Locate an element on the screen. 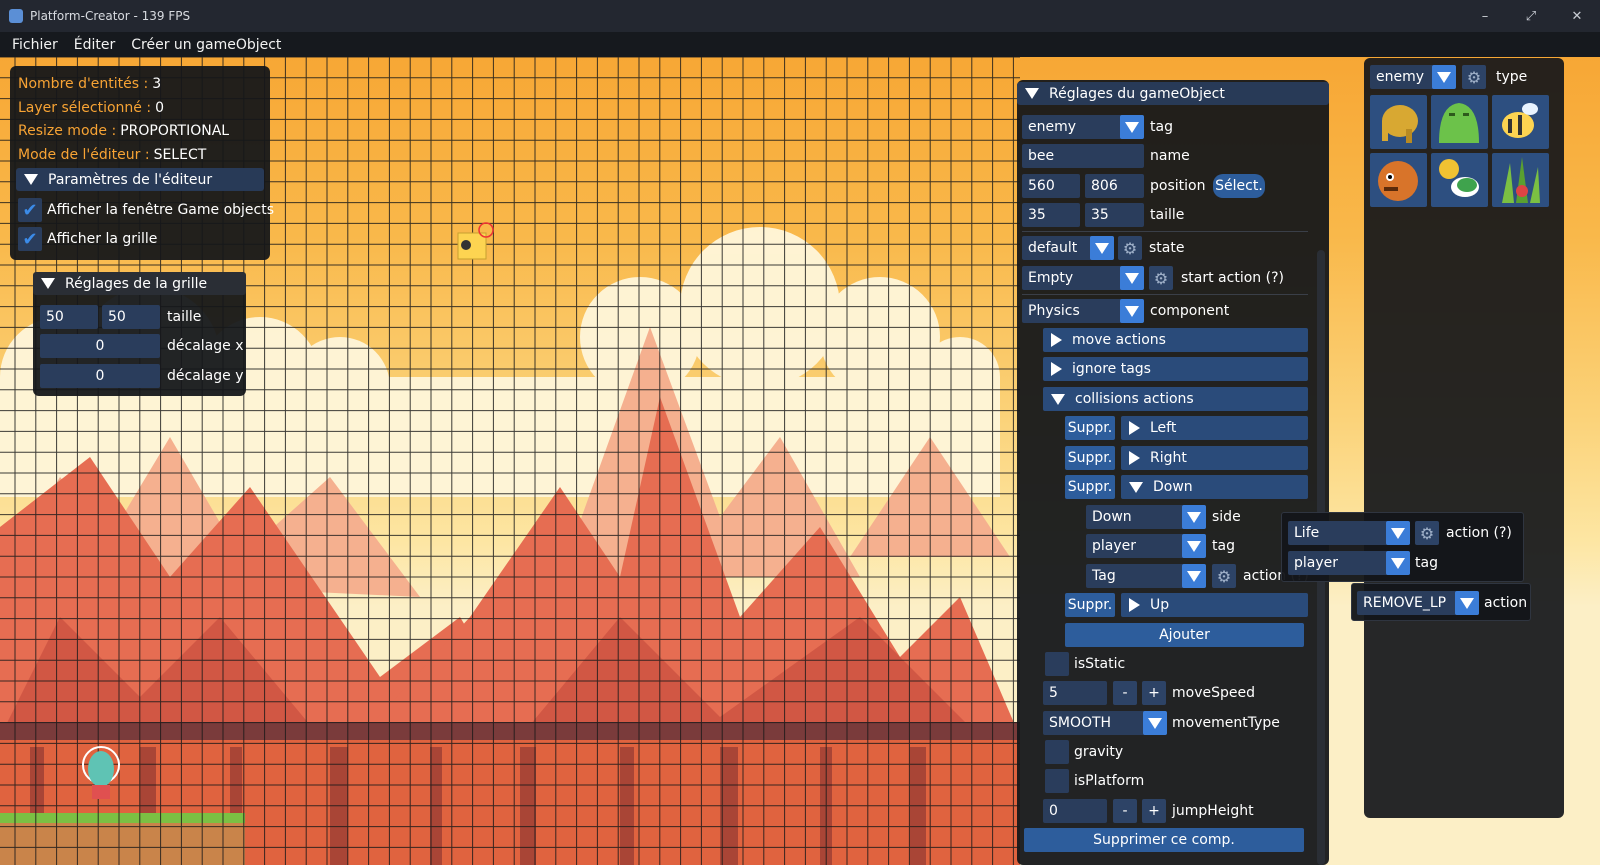 The height and width of the screenshot is (865, 1600). delete-component-button: Supprimer ce comp. is located at coordinates (1164, 840).